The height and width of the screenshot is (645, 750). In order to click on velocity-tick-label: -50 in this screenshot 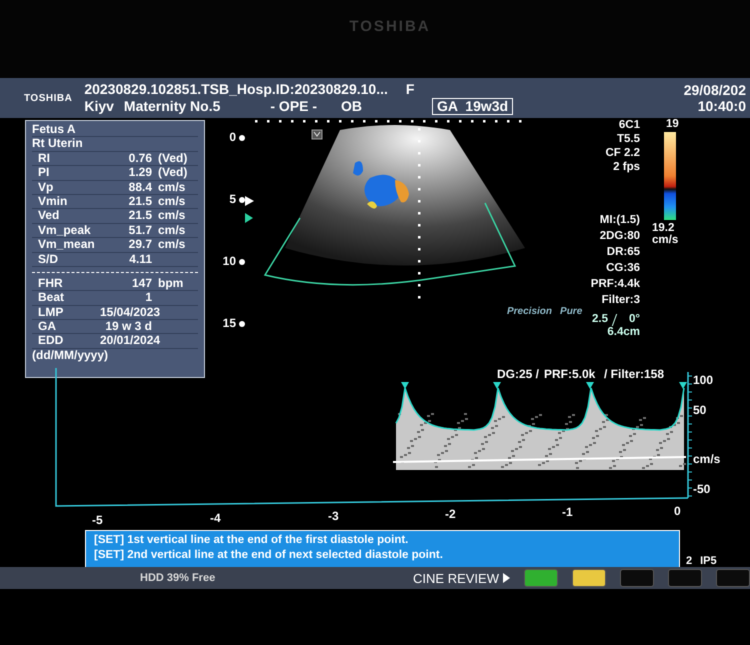, I will do `click(701, 489)`.